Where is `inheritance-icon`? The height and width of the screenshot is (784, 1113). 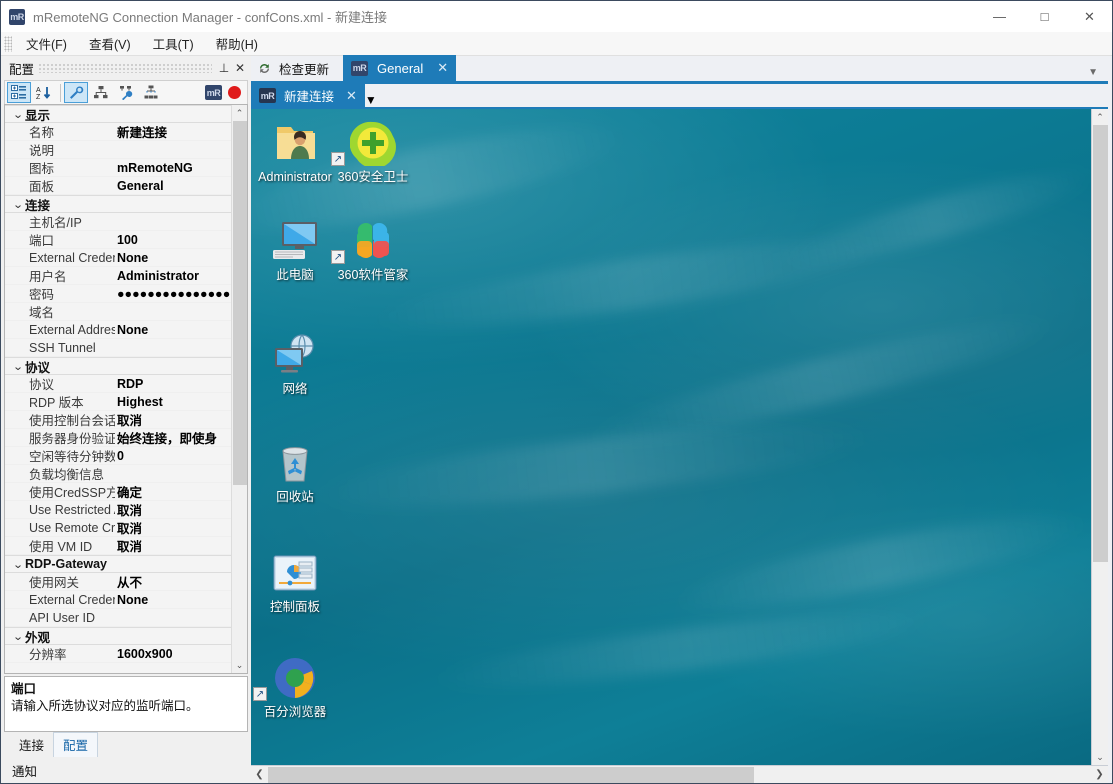 inheritance-icon is located at coordinates (101, 92).